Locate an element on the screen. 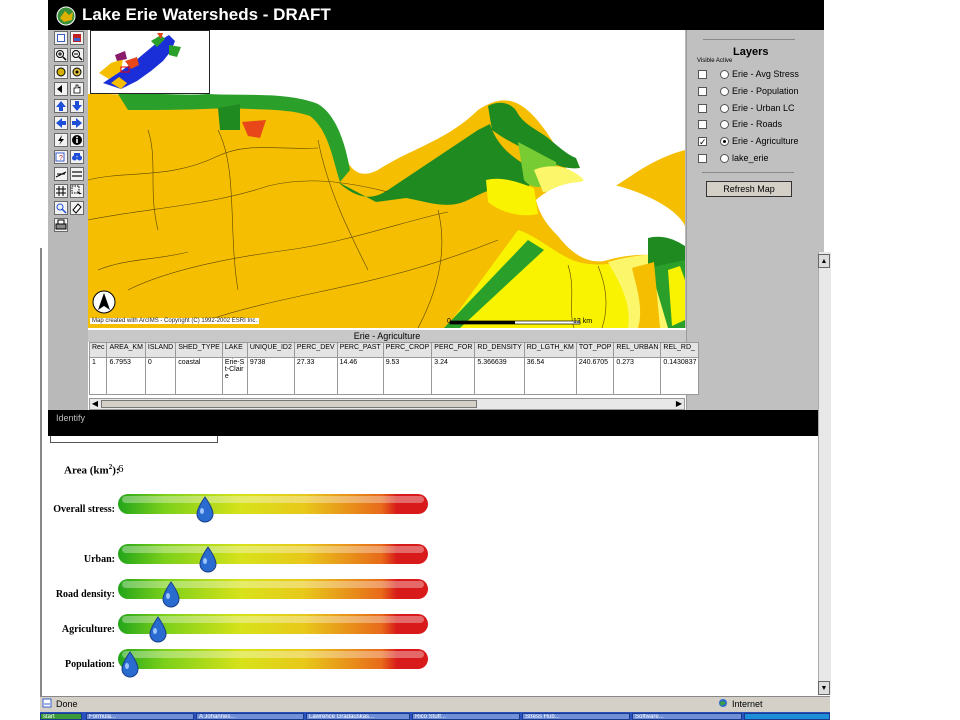  security-zone-label: Internet is located at coordinates (747, 704).